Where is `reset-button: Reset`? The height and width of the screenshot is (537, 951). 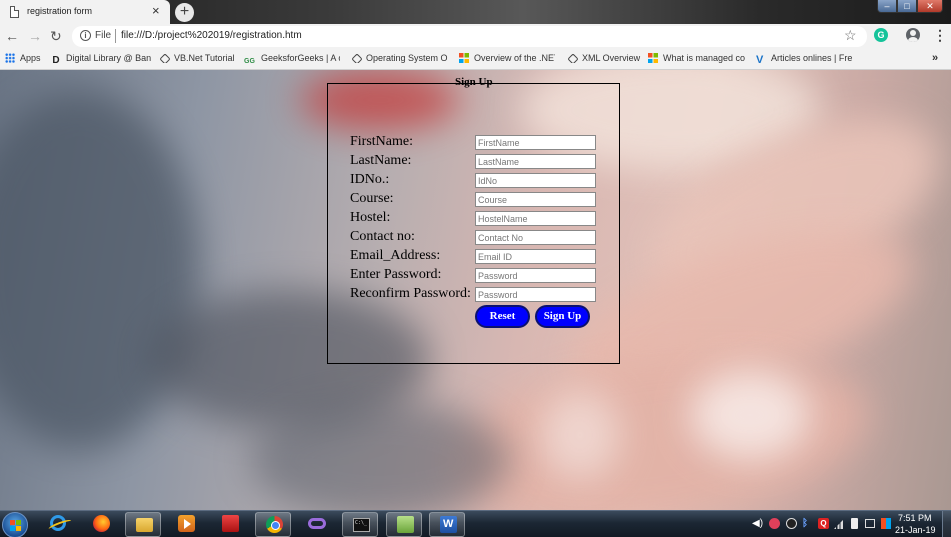
reset-button: Reset is located at coordinates (502, 316).